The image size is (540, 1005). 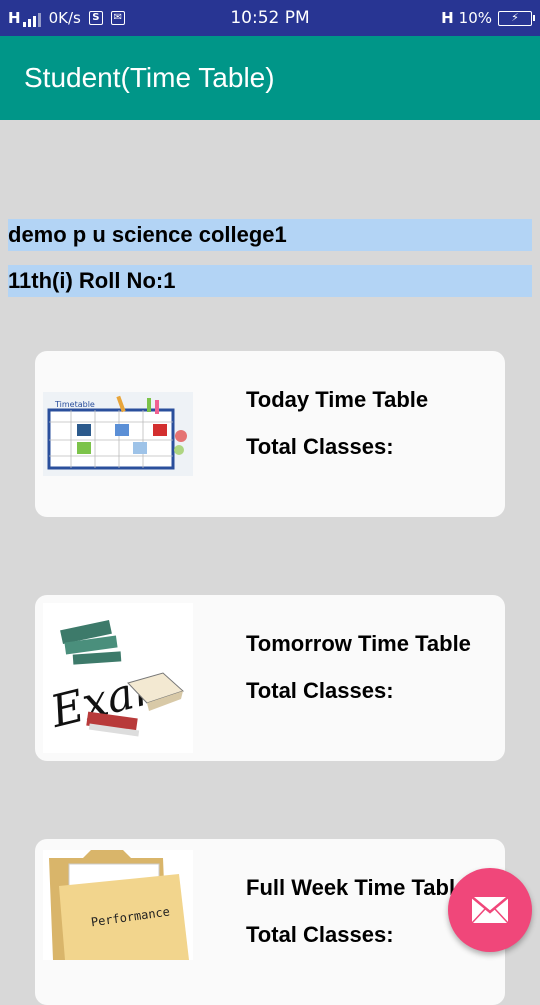 What do you see at coordinates (118, 905) in the screenshot?
I see `performance-folder-image: Performance` at bounding box center [118, 905].